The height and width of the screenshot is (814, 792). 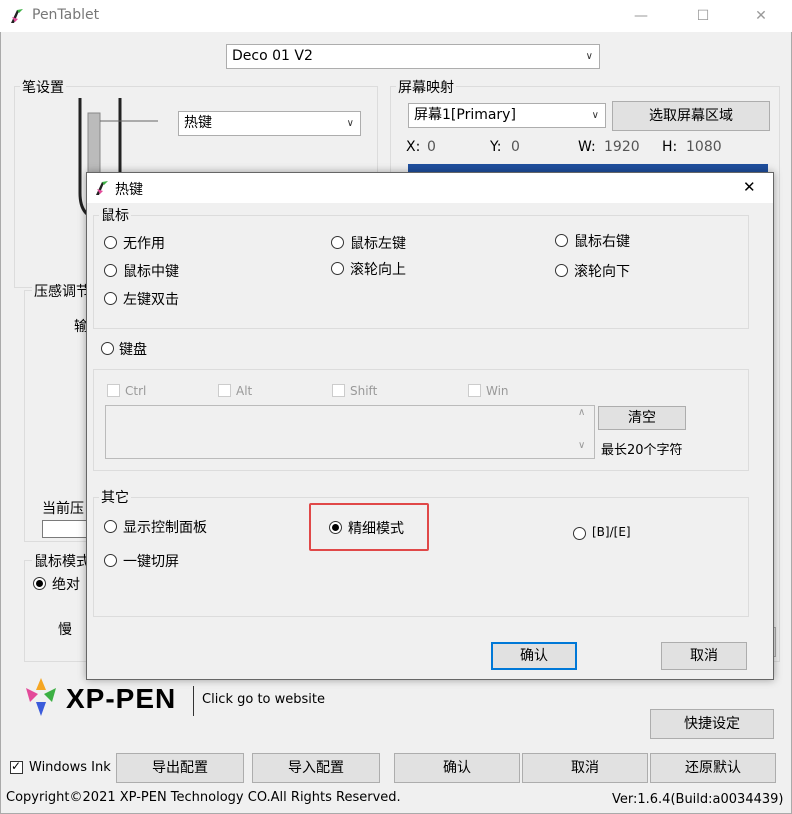 I want to click on max-chars-hint: 最长20个字符, so click(x=642, y=450).